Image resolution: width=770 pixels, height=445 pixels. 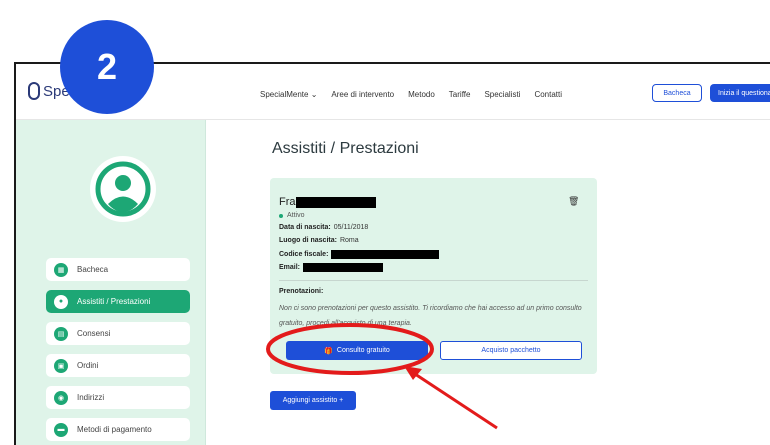 What do you see at coordinates (328, 351) in the screenshot?
I see `gift-icon: 🎁` at bounding box center [328, 351].